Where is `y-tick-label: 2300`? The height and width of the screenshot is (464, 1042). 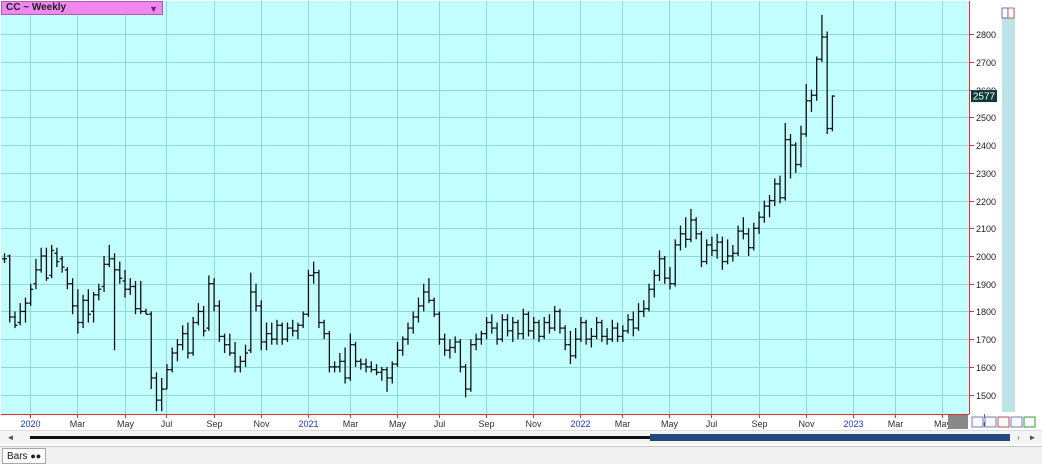
y-tick-label: 2300 is located at coordinates (986, 174).